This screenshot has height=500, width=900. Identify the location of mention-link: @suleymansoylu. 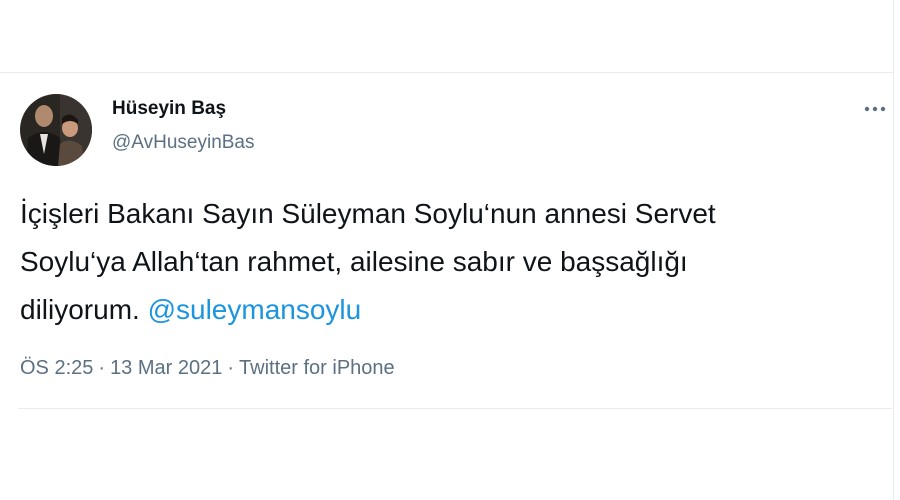
(255, 309).